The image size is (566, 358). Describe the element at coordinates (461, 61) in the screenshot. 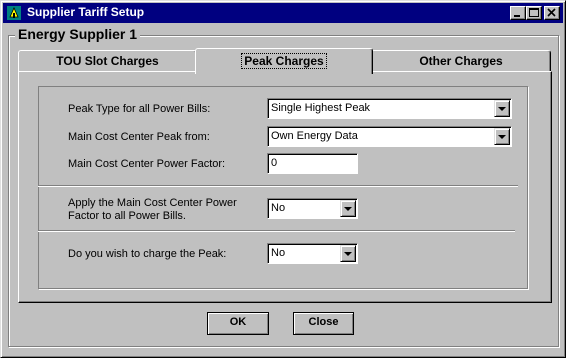

I see `tab-other-charges: Other Charges` at that location.